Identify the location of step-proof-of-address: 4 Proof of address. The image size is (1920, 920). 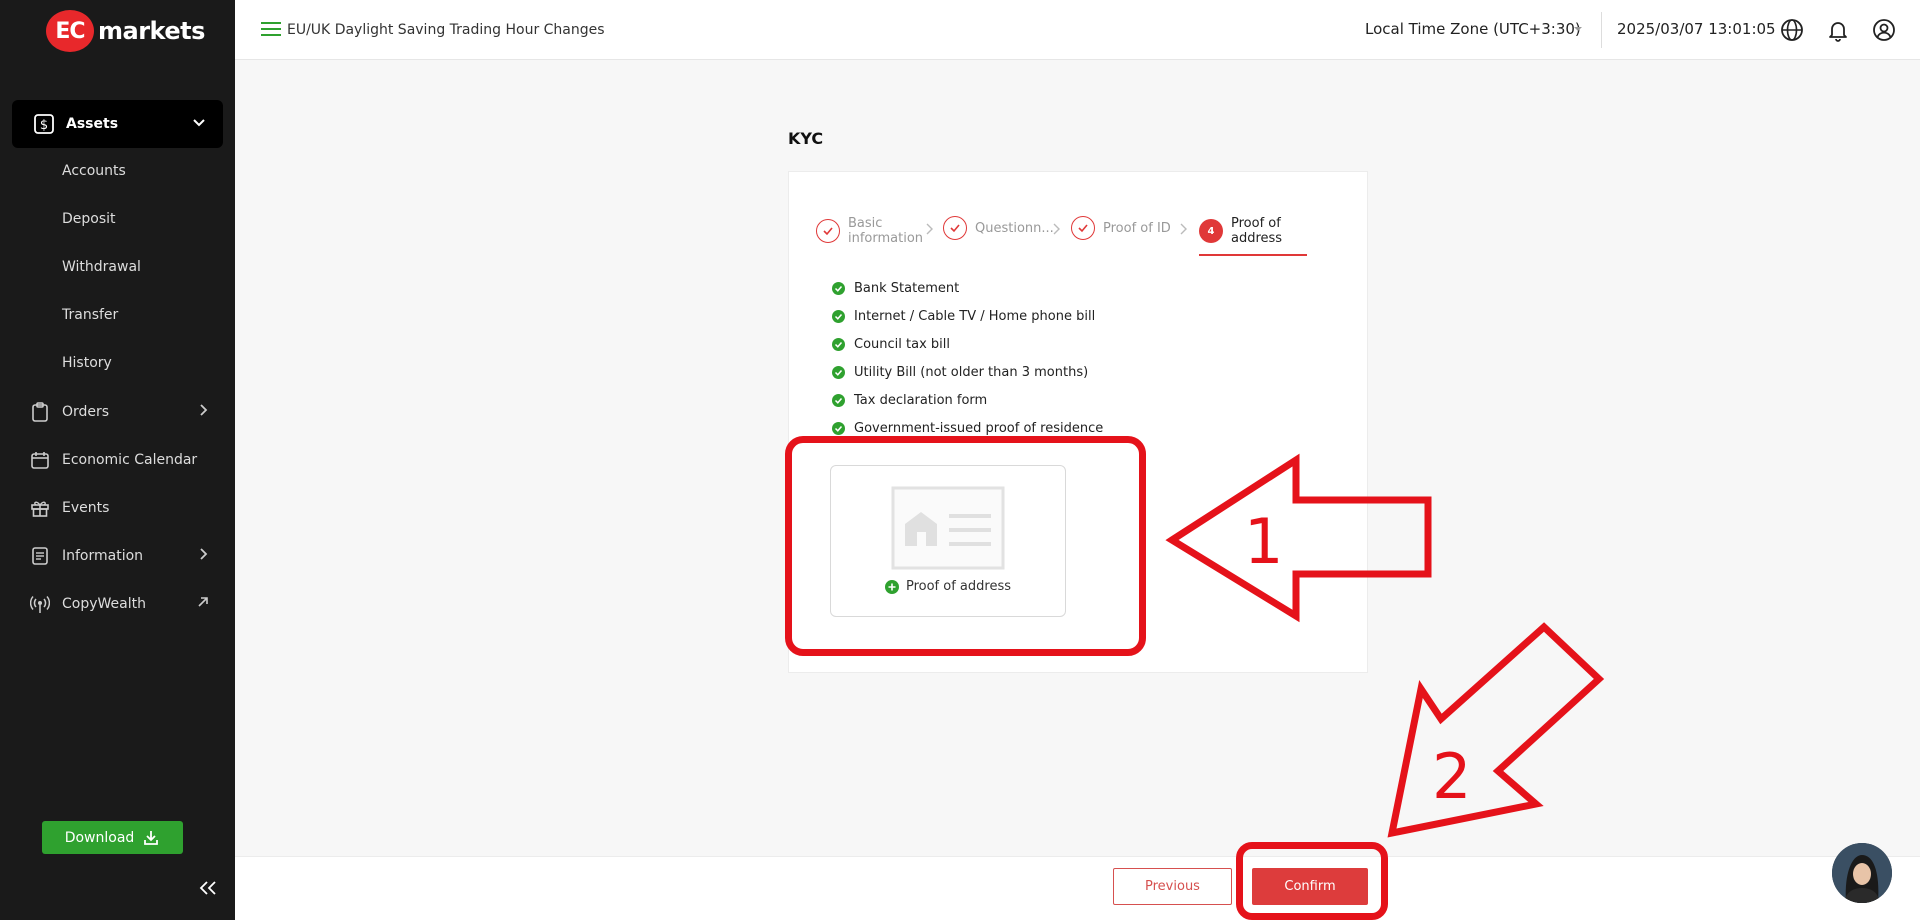
(1250, 231).